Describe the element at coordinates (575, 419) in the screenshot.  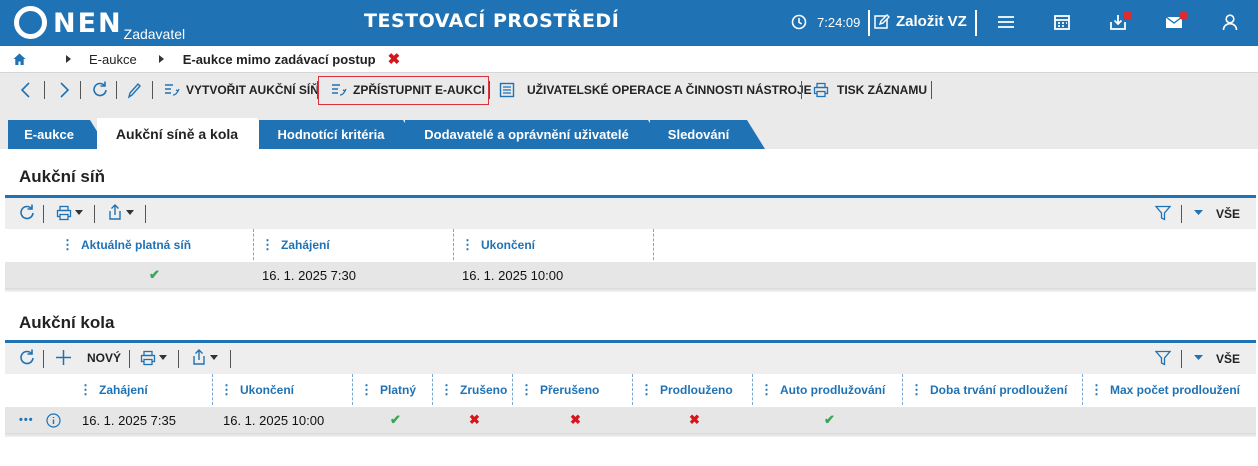
I see `interrupted-x-icon: ✖` at that location.